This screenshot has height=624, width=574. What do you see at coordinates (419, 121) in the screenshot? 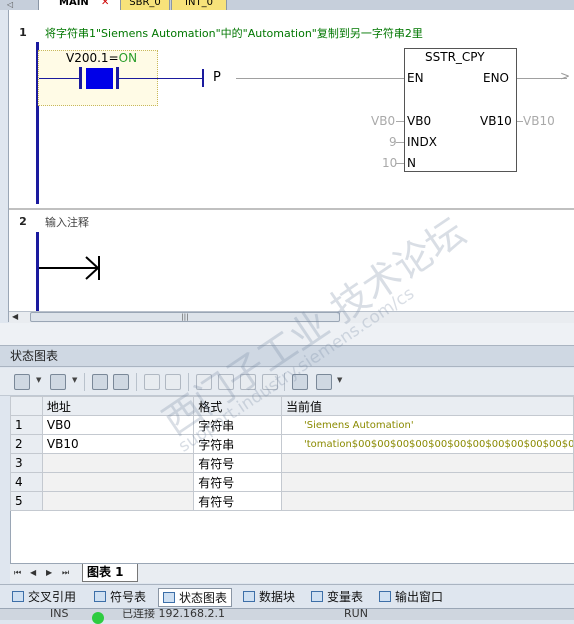
I see `pin-in: VB0` at bounding box center [419, 121].